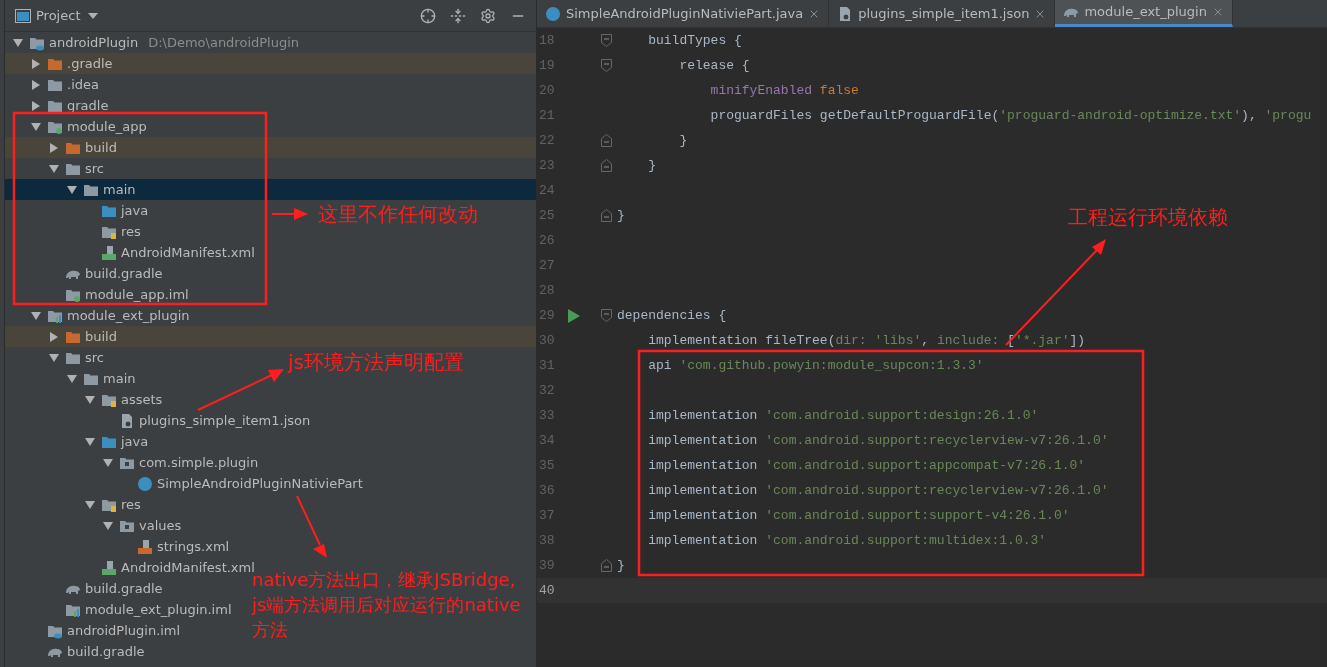  Describe the element at coordinates (188, 462) in the screenshot. I see `tree-item: com.simple.plugin` at that location.